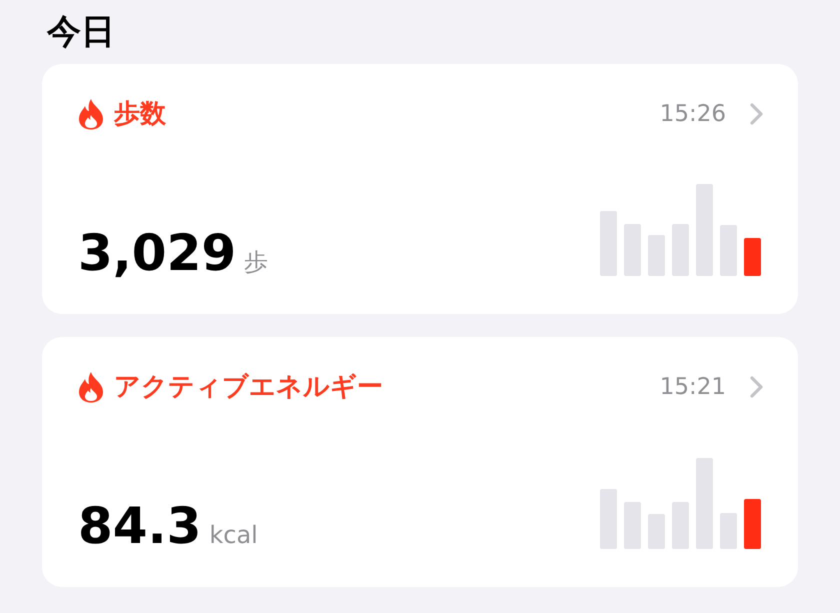 Image resolution: width=840 pixels, height=613 pixels. What do you see at coordinates (693, 113) in the screenshot?
I see `time-label: 15:26` at bounding box center [693, 113].